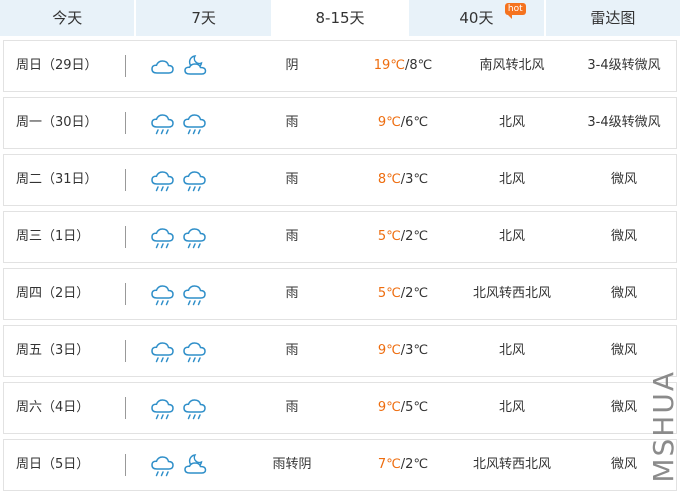 Image resolution: width=686 pixels, height=497 pixels. What do you see at coordinates (292, 65) in the screenshot?
I see `condition: 阴` at bounding box center [292, 65].